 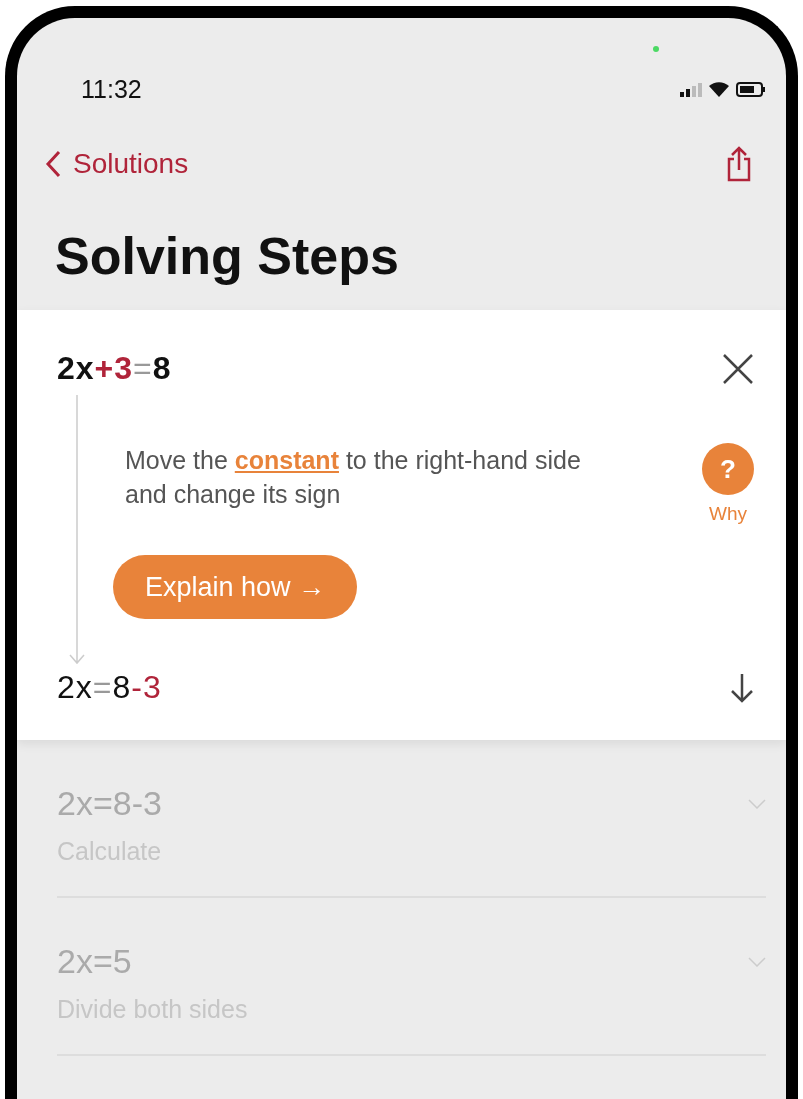 What do you see at coordinates (751, 89) in the screenshot?
I see `battery-icon` at bounding box center [751, 89].